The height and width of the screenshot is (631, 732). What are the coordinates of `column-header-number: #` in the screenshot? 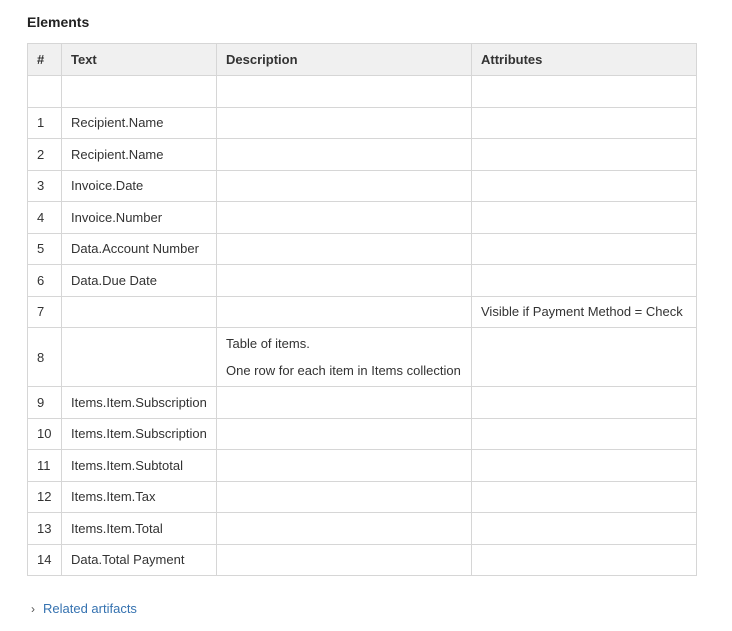 It's located at (44, 59).